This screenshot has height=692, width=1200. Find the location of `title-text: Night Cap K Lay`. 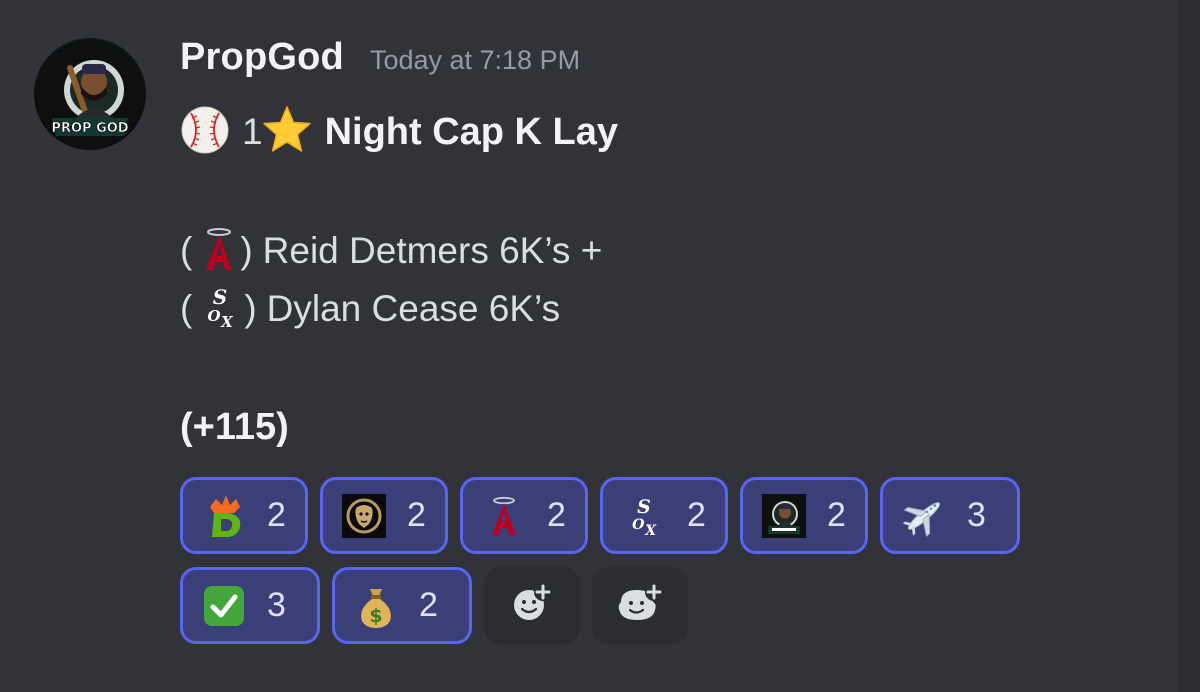

title-text: Night Cap K Lay is located at coordinates (471, 131).